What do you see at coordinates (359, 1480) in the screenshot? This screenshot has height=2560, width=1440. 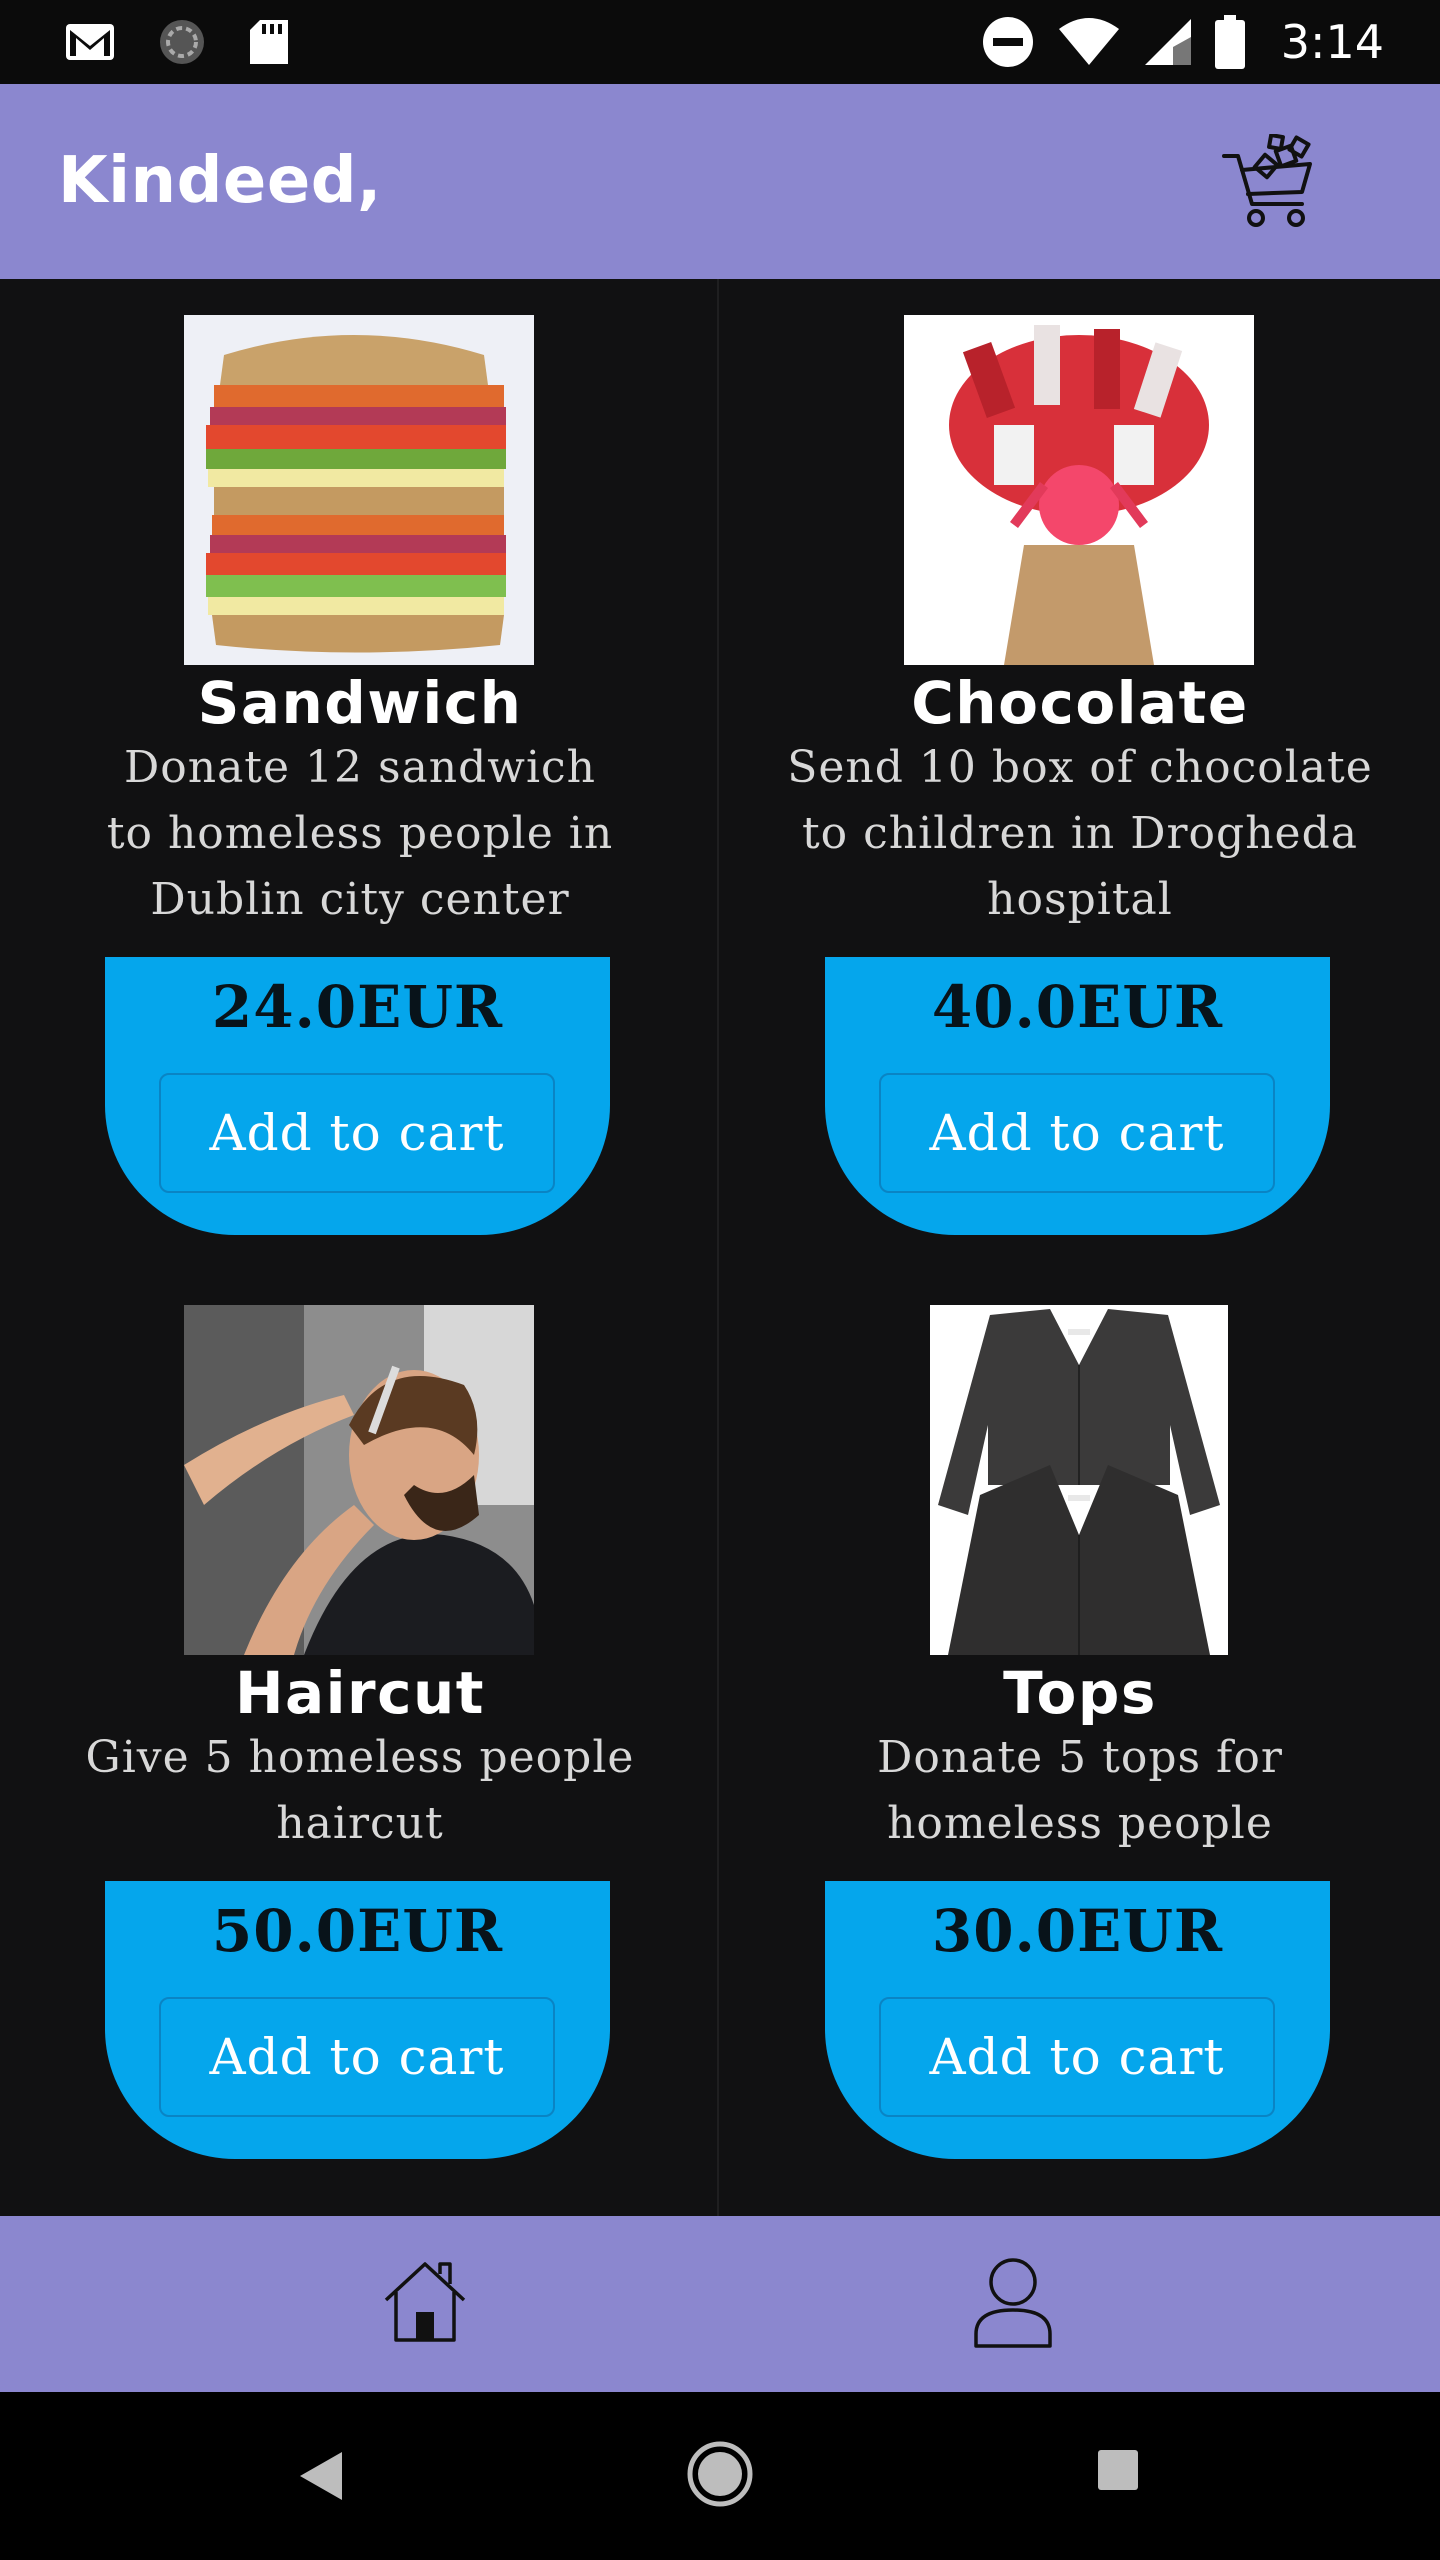 I see `haircut-image` at bounding box center [359, 1480].